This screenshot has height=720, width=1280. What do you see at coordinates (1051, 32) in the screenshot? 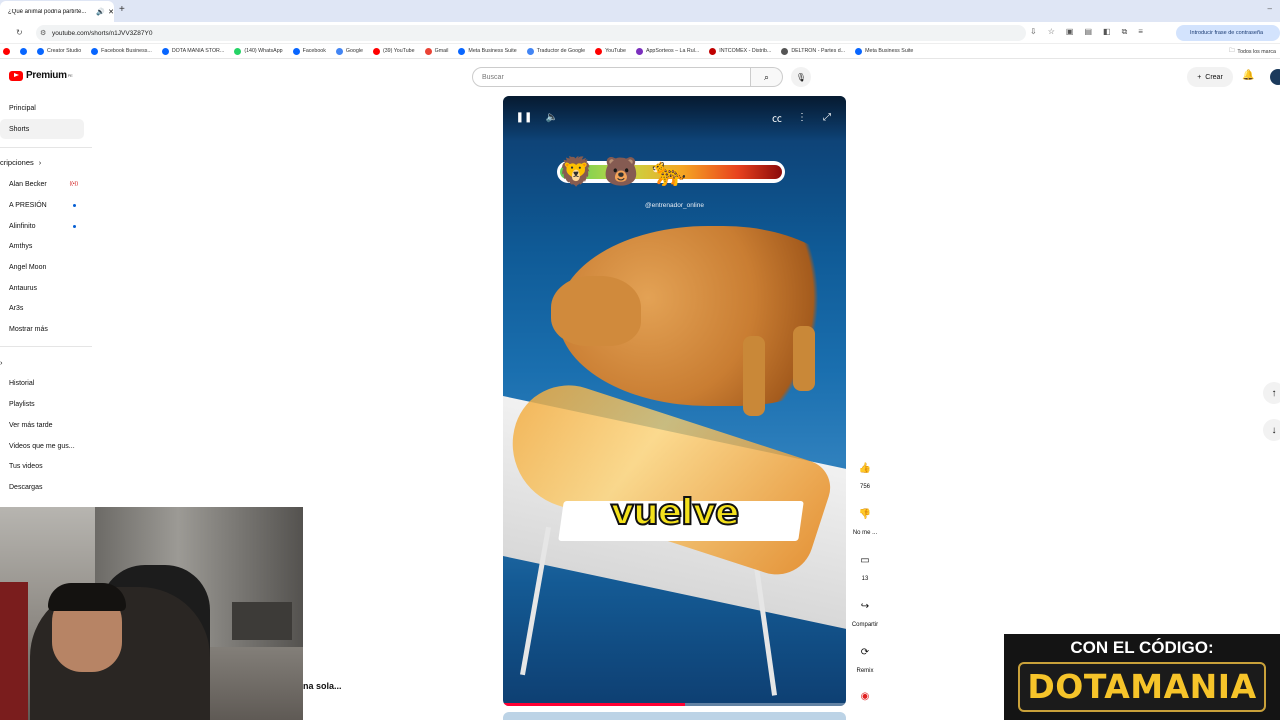
I see `bookmark-star-icon: ☆` at bounding box center [1051, 32].